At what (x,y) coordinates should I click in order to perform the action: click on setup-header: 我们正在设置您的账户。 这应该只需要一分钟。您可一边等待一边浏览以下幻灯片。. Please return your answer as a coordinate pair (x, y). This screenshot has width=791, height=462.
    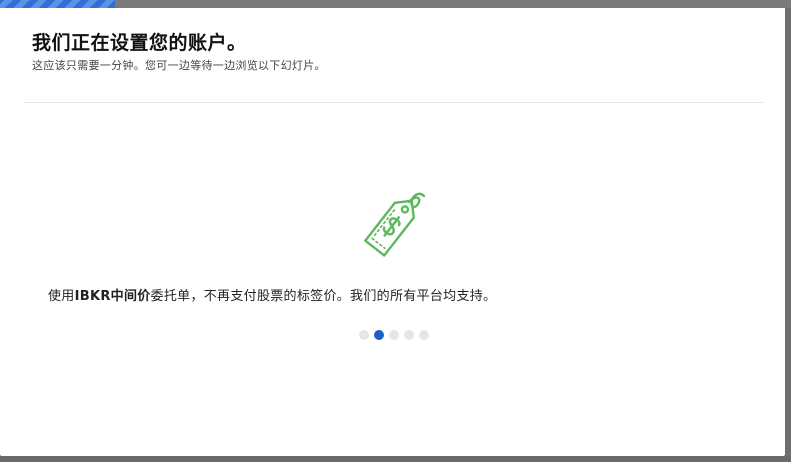
    Looking at the image, I should click on (394, 51).